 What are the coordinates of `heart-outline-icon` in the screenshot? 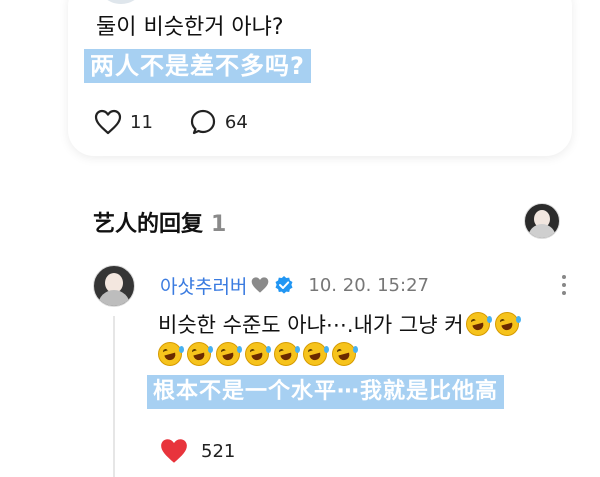 It's located at (108, 122).